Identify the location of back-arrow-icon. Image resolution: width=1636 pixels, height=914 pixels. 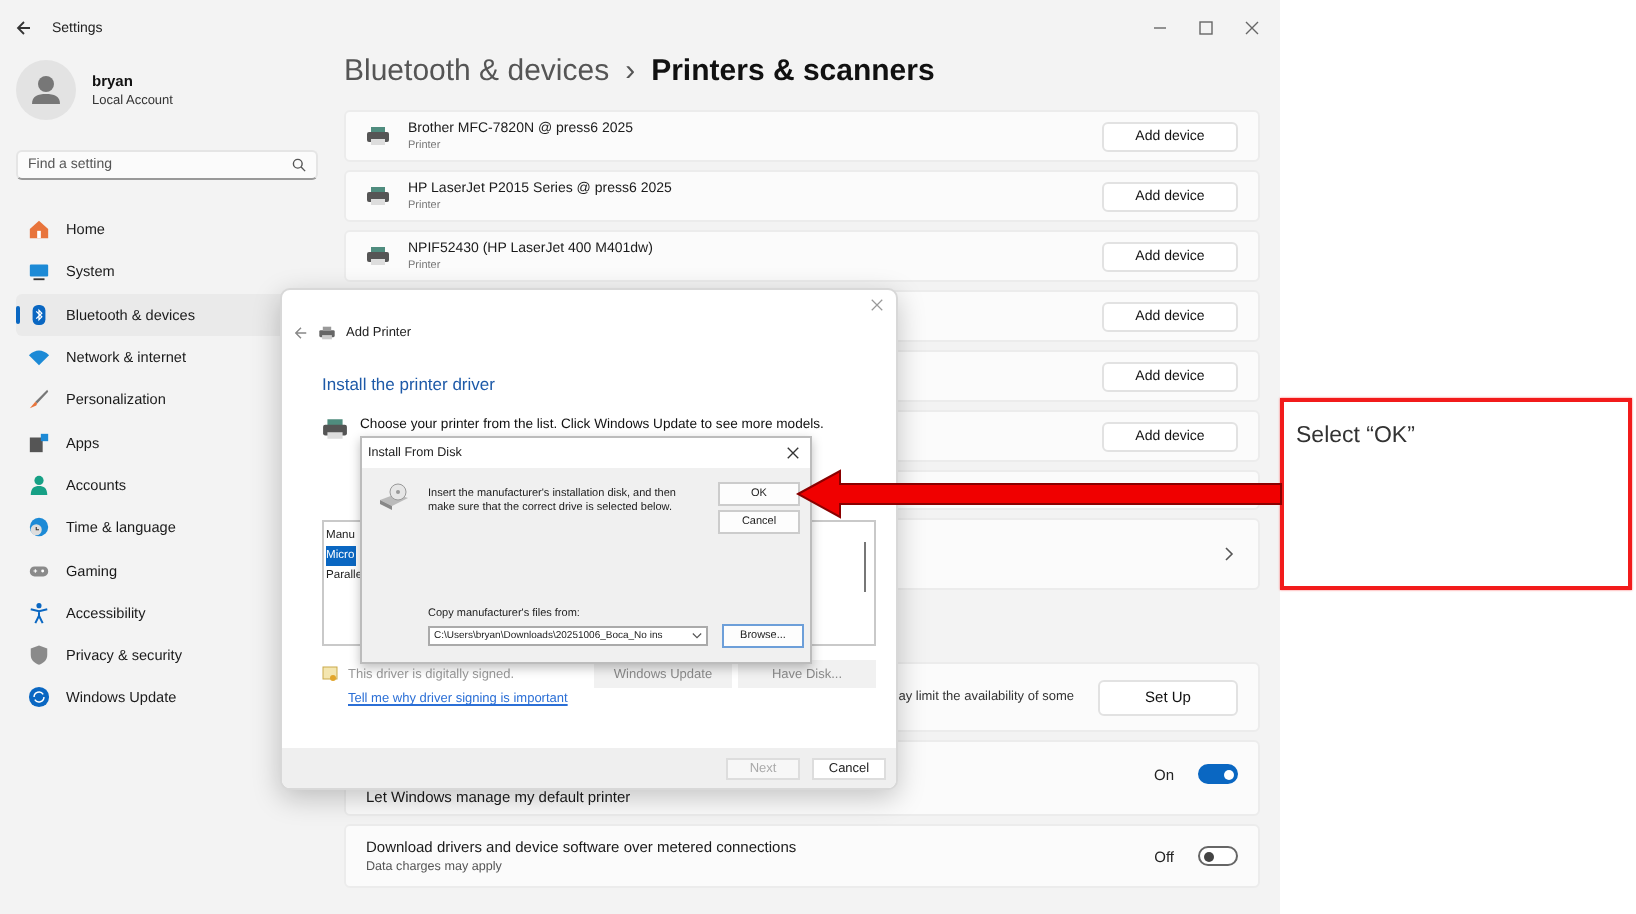
(24, 28).